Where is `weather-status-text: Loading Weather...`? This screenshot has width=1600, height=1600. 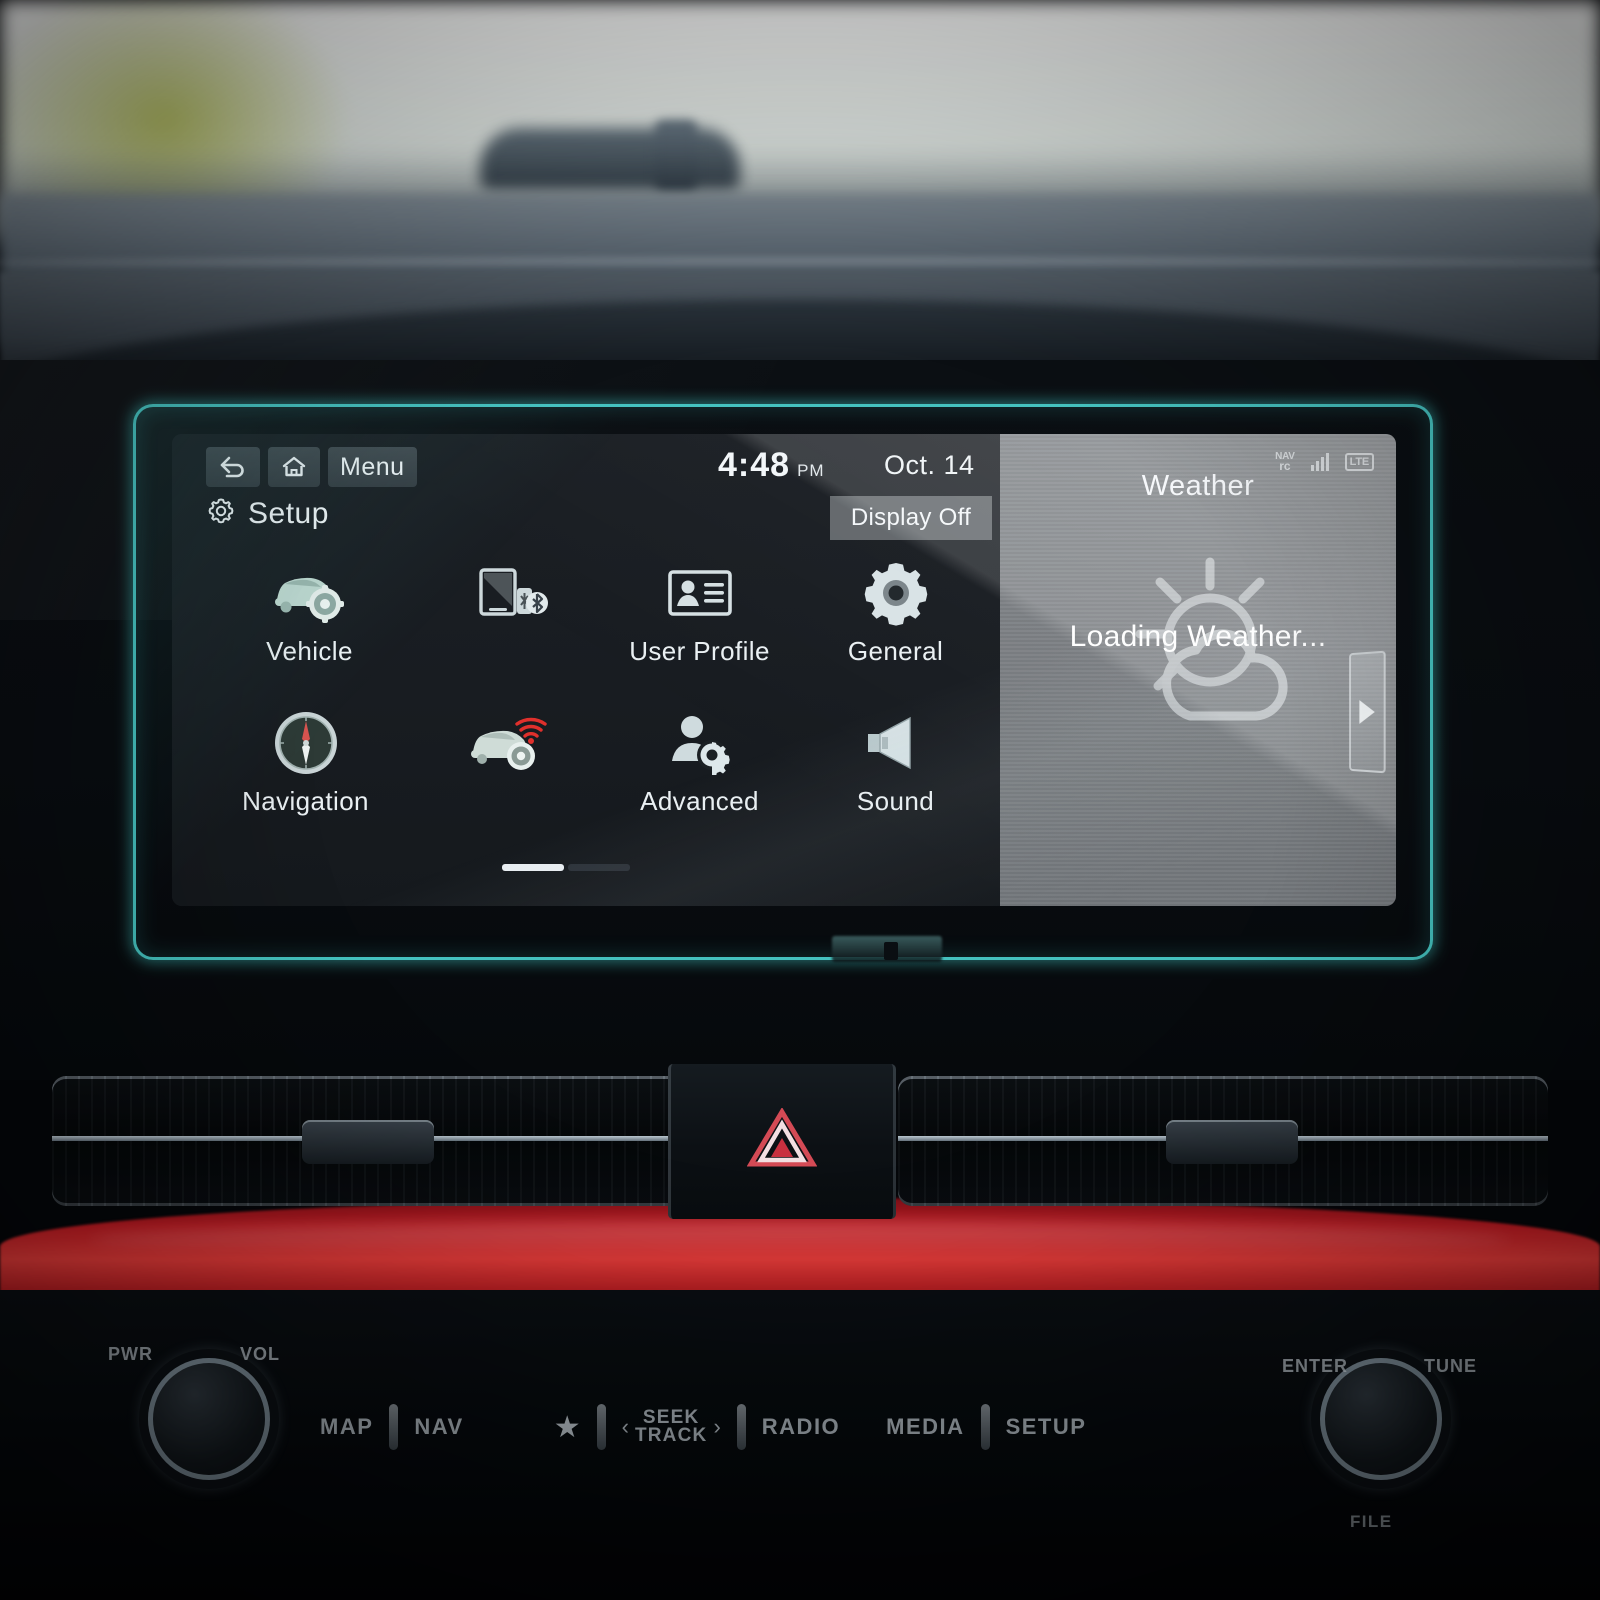 weather-status-text: Loading Weather... is located at coordinates (1198, 636).